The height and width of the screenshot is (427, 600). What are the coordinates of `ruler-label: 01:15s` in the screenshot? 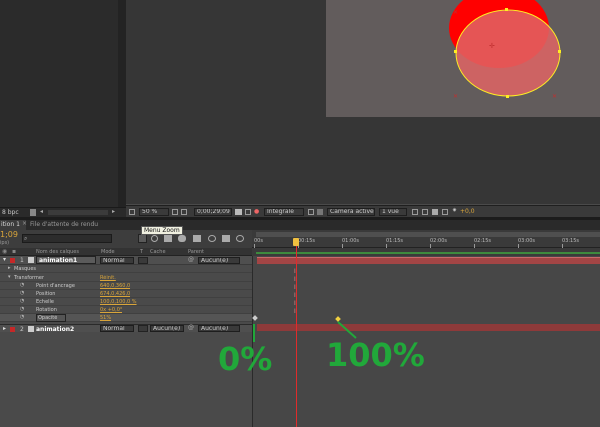 It's located at (395, 241).